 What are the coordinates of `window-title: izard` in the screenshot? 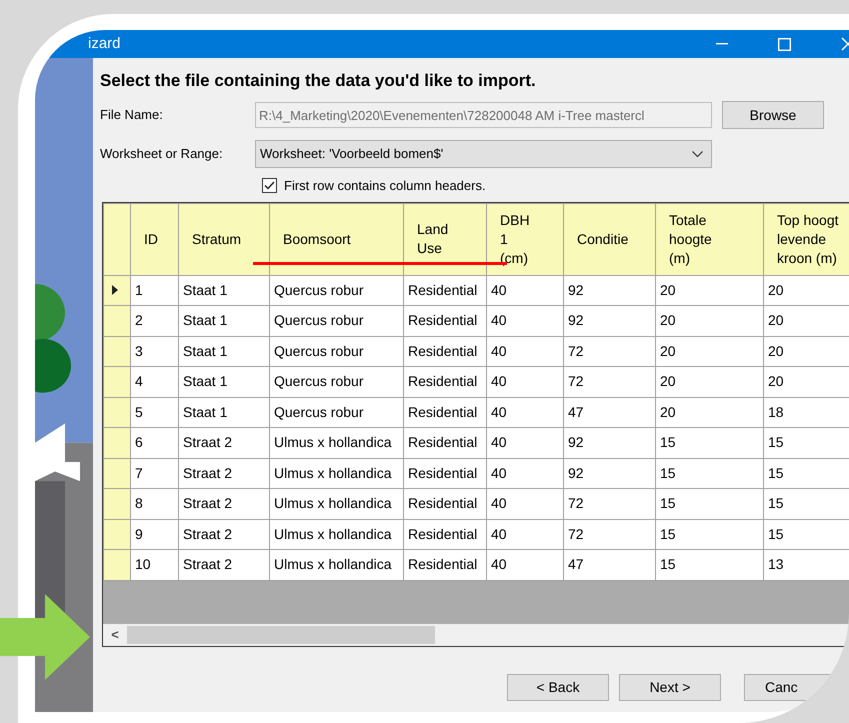 It's located at (104, 44).